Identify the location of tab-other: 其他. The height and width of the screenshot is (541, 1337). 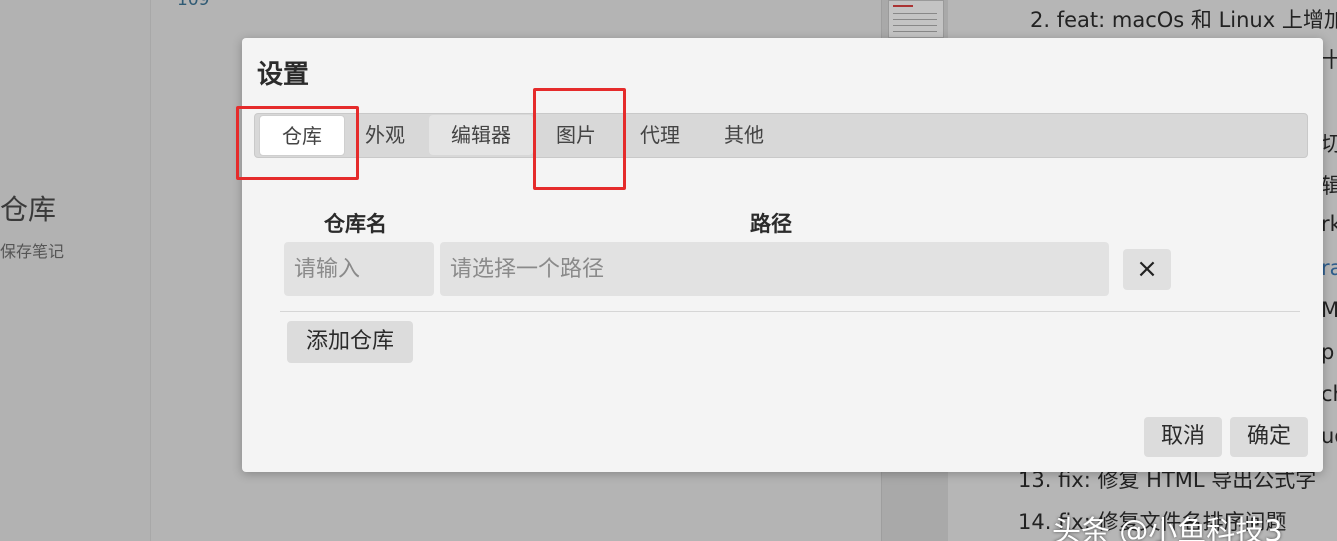
(744, 135).